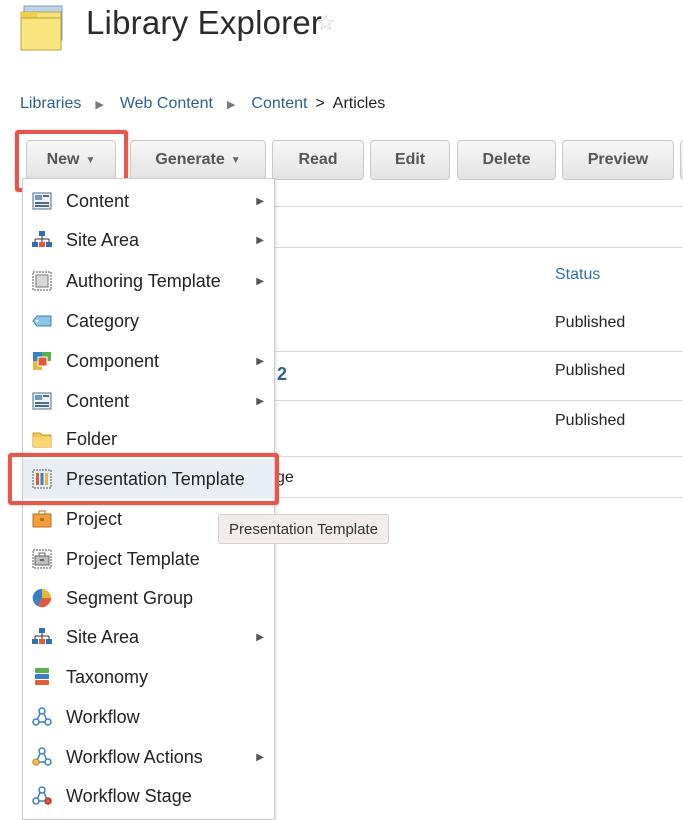 The image size is (683, 820). I want to click on delete-button: Delete, so click(506, 160).